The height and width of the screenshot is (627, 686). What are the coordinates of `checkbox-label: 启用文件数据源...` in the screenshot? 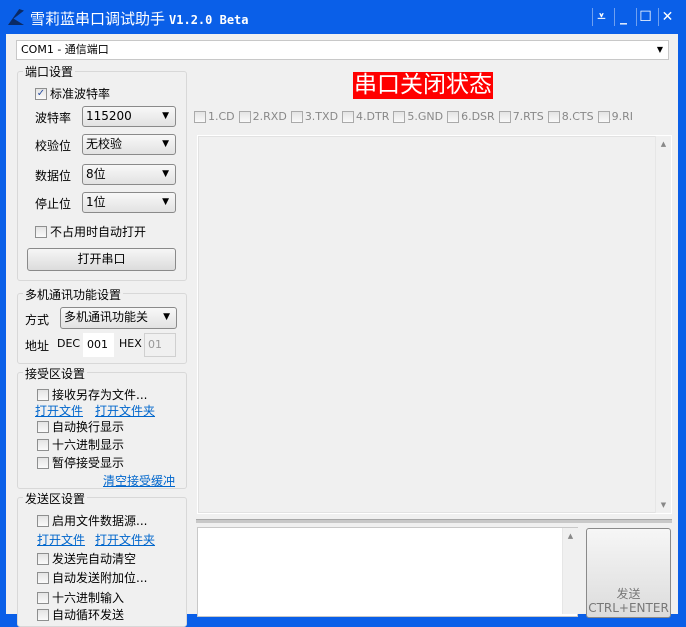 It's located at (100, 521).